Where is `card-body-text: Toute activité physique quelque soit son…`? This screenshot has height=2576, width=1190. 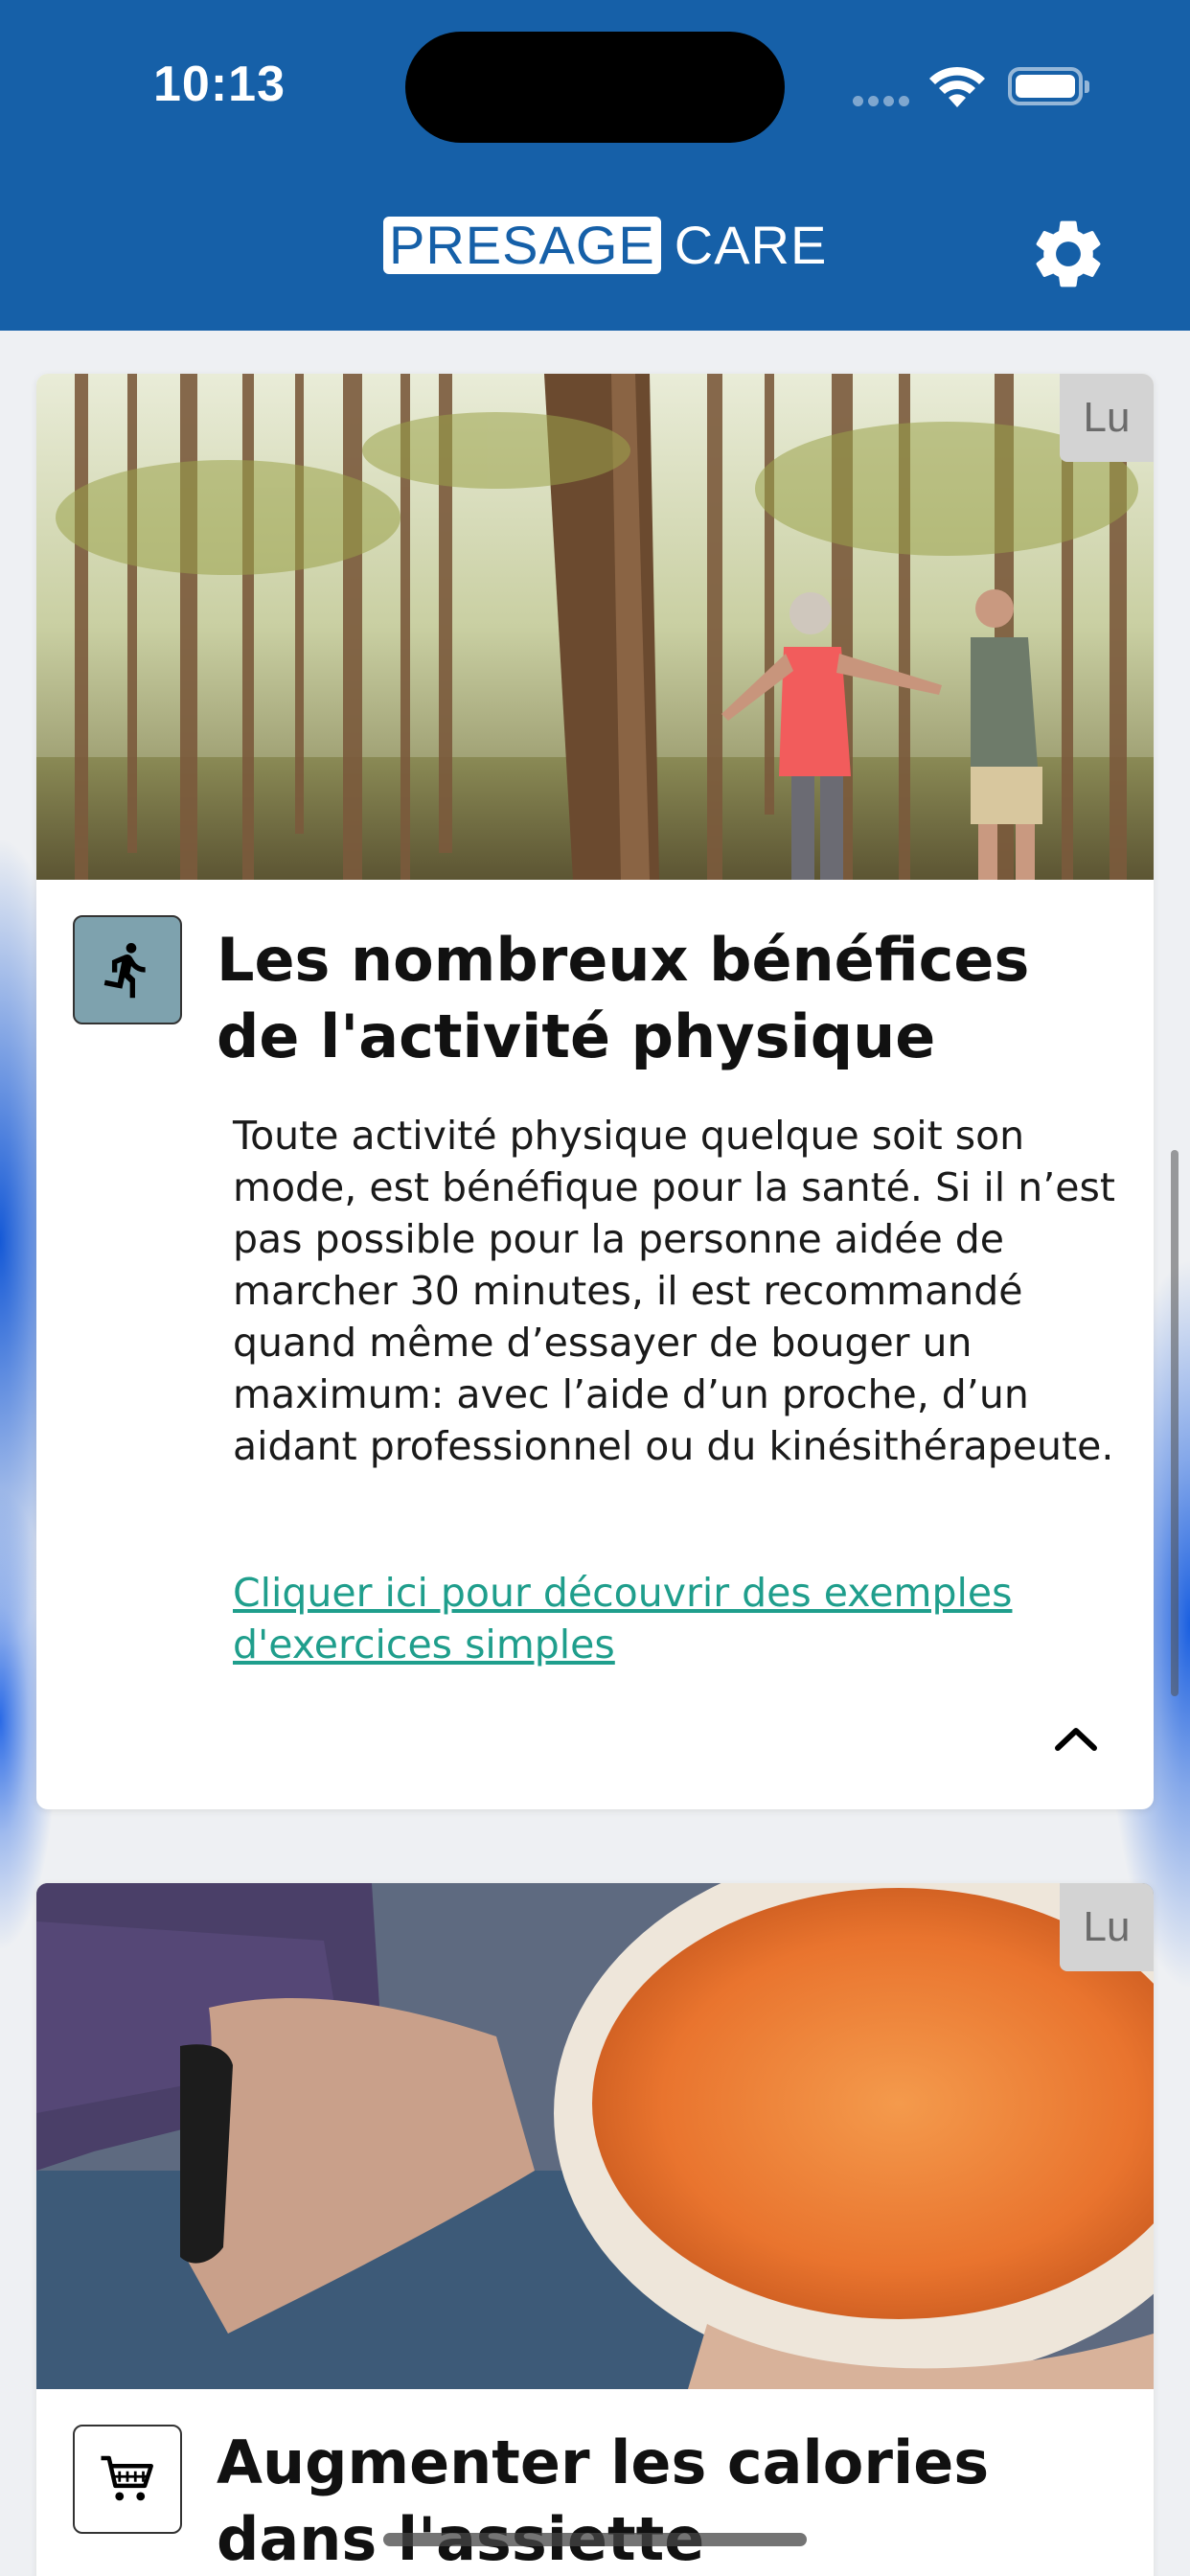
card-body-text: Toute activité physique quelque soit son… is located at coordinates (674, 1291).